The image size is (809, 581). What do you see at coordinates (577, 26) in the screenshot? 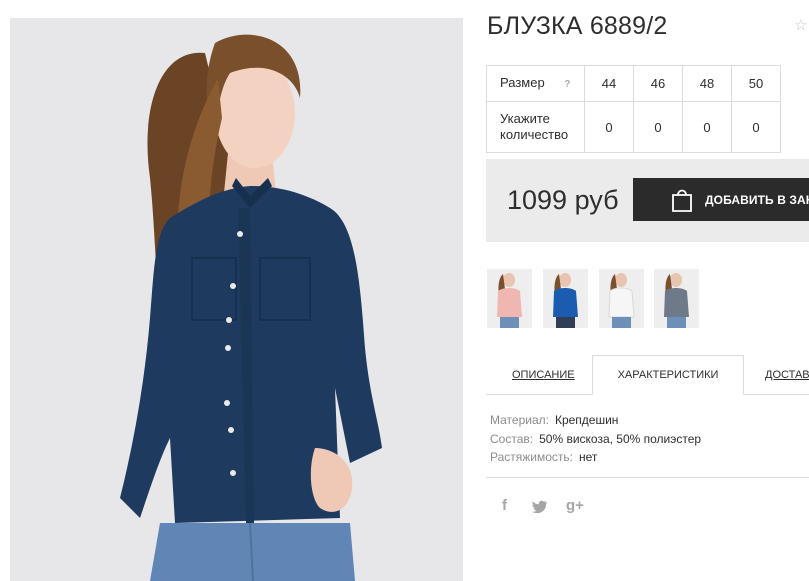
I see `product-title: БЛУЗКА 6889/2` at bounding box center [577, 26].